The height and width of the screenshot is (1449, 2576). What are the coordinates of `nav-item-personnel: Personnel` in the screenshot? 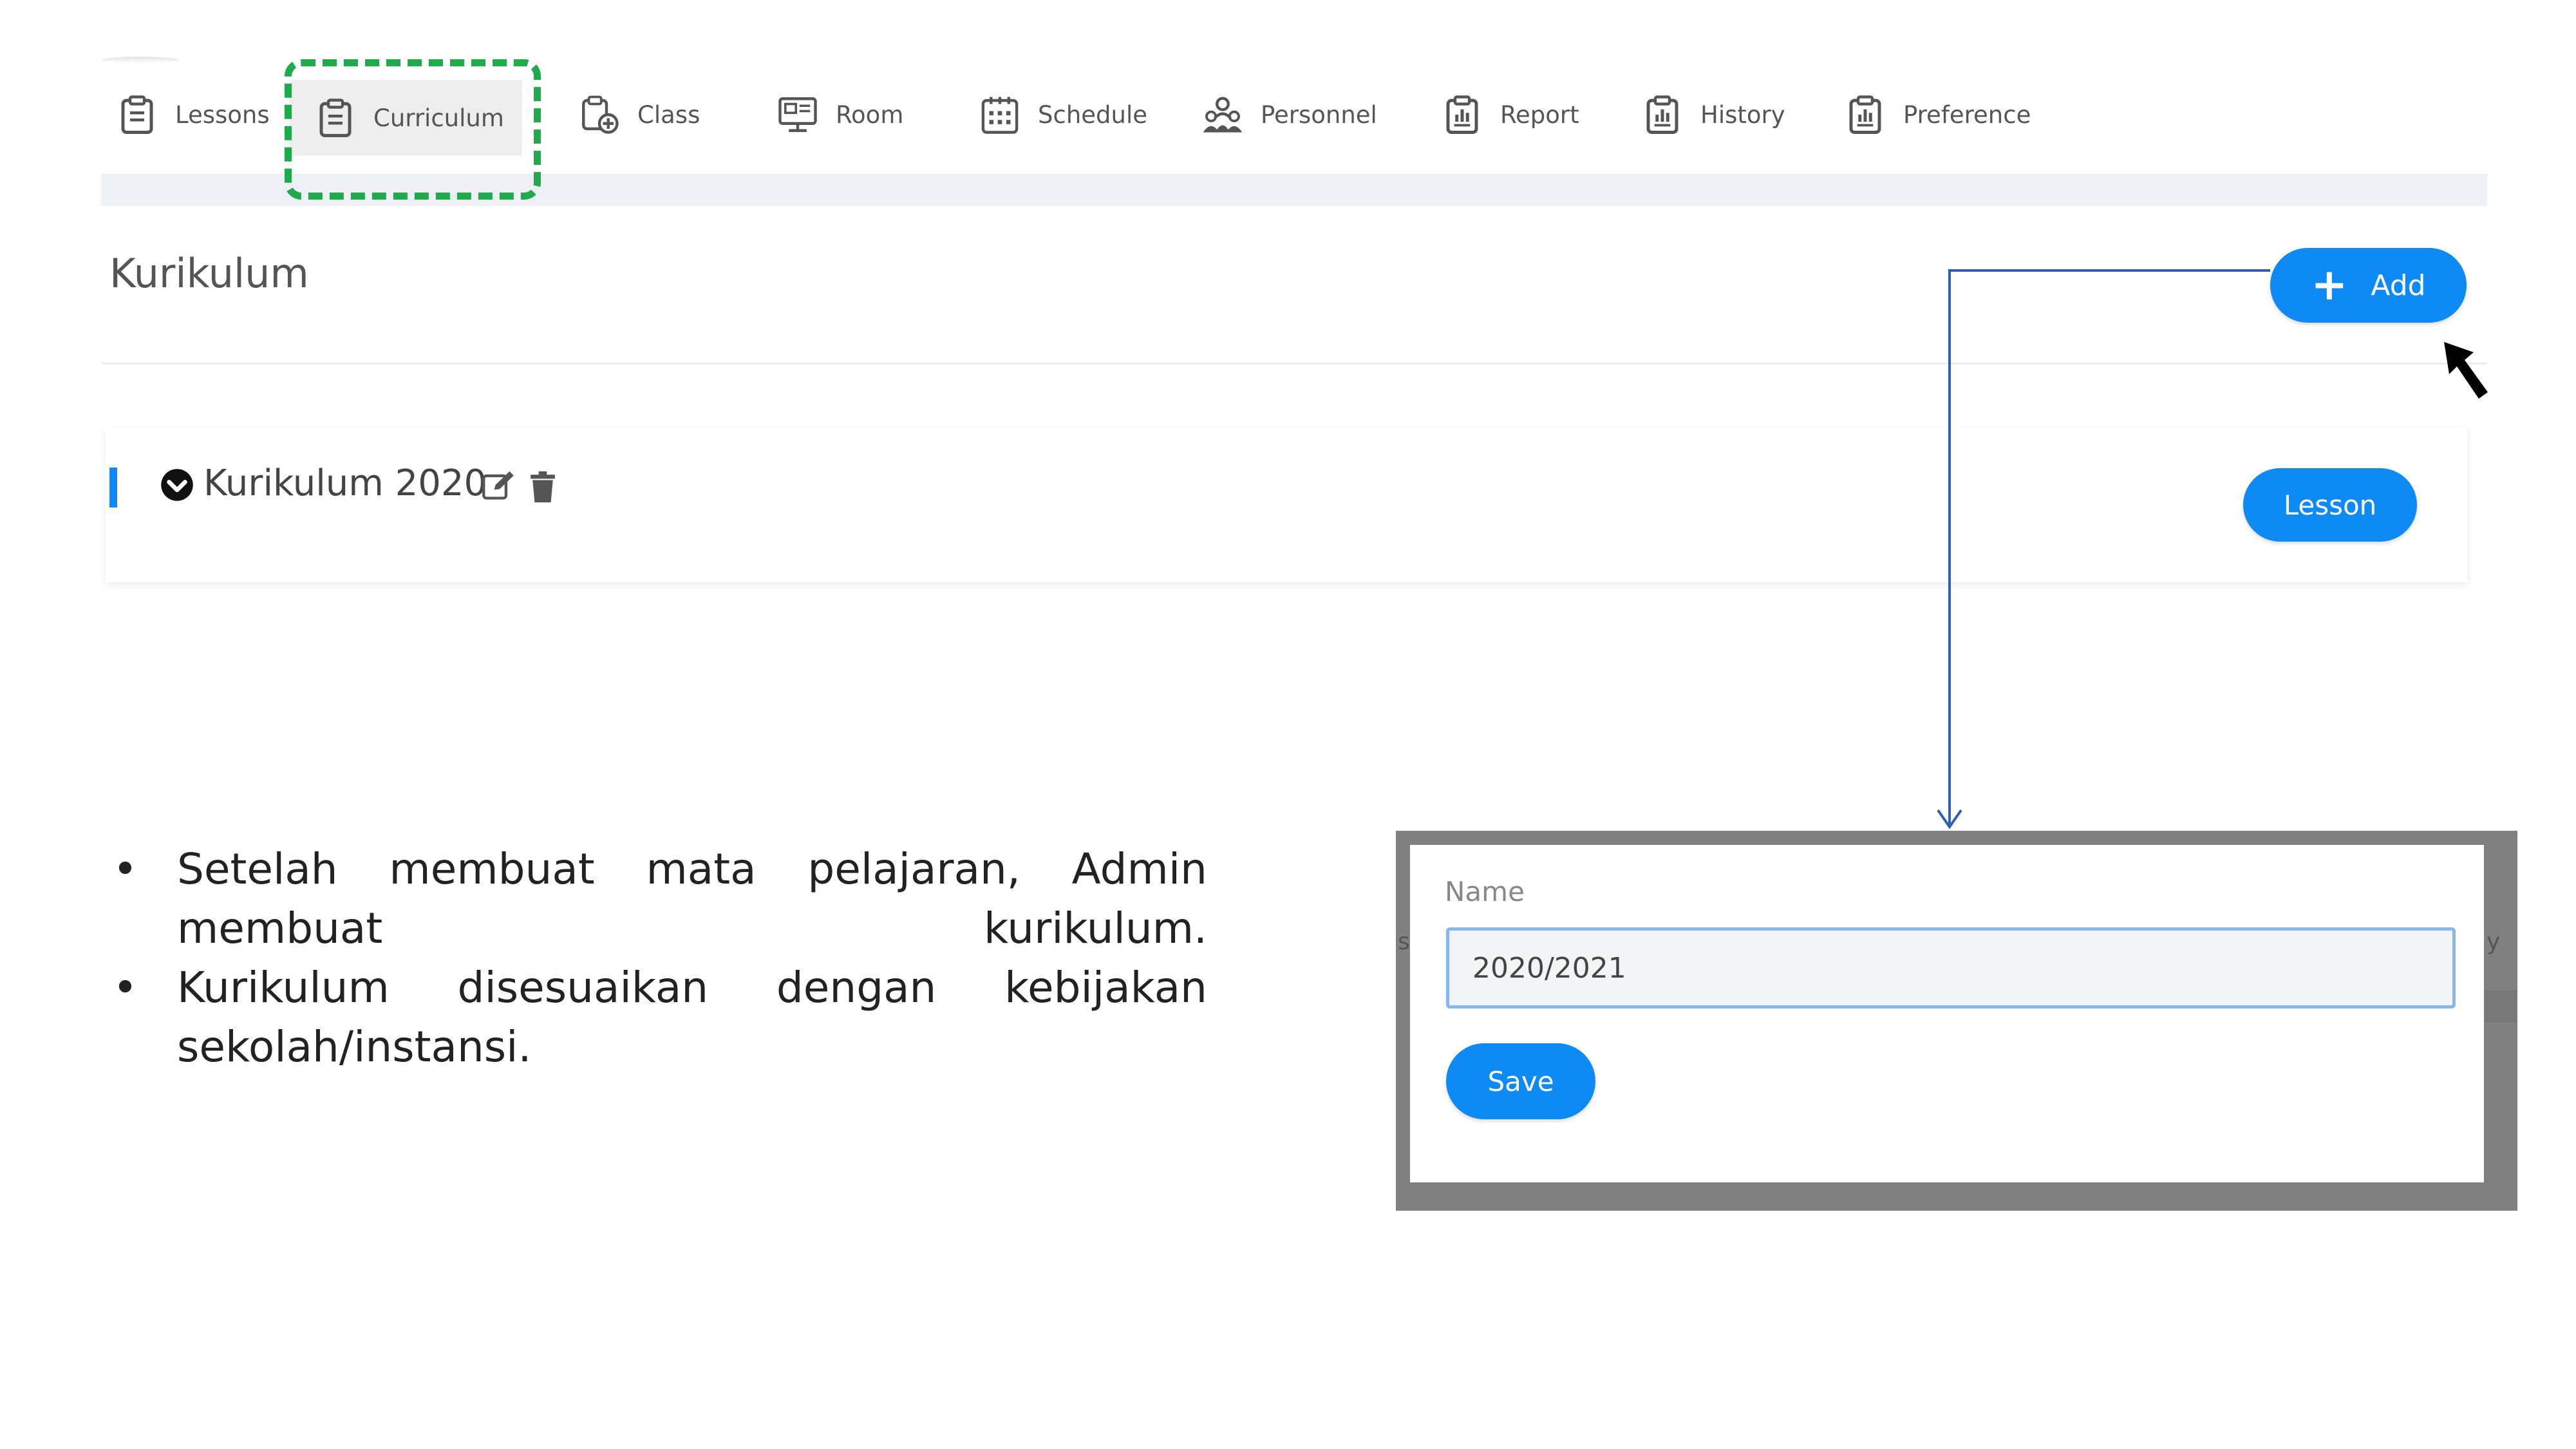 It's located at (1289, 115).